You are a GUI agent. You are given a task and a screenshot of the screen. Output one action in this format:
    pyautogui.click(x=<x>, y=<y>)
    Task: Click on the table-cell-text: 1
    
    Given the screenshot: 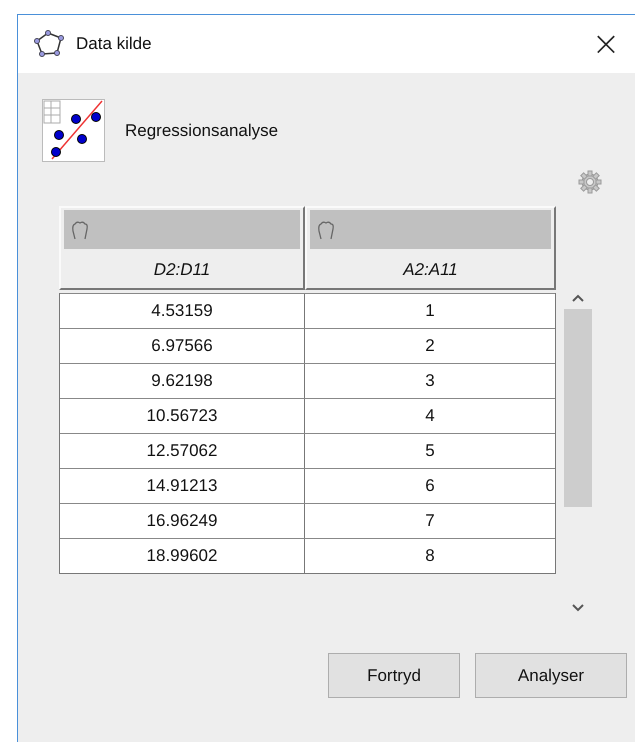 What is the action you would take?
    pyautogui.click(x=430, y=311)
    